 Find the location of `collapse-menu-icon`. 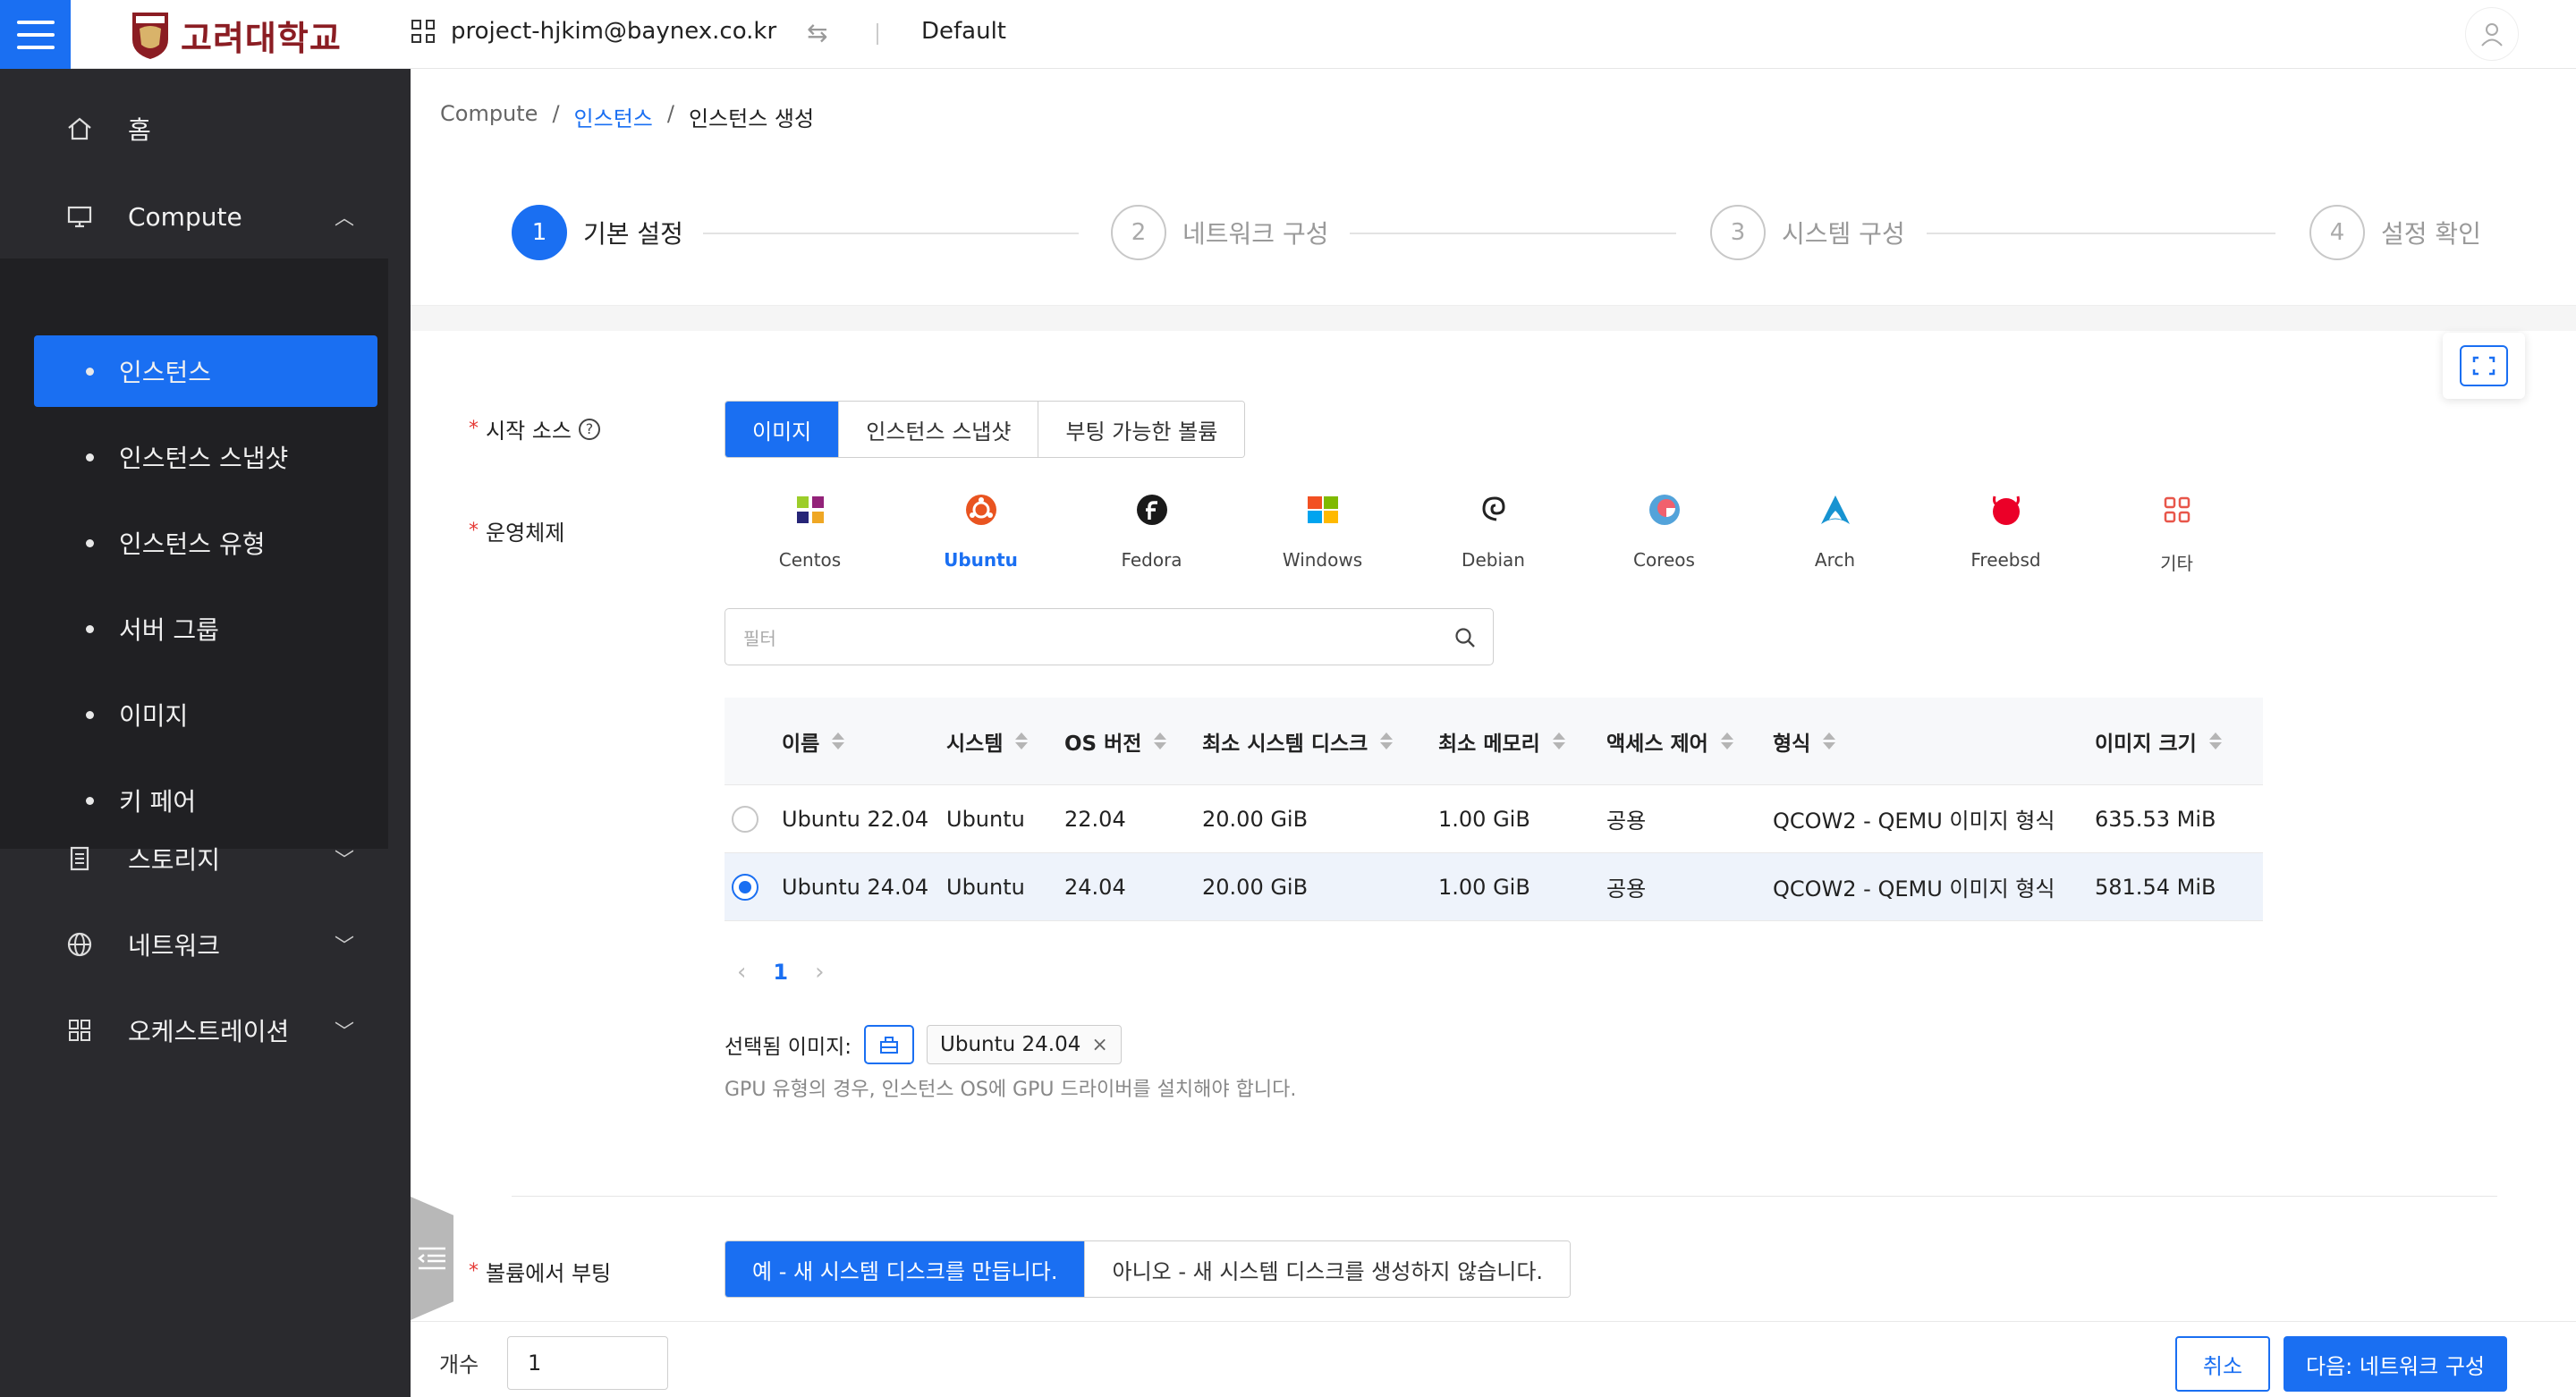

collapse-menu-icon is located at coordinates (431, 1258).